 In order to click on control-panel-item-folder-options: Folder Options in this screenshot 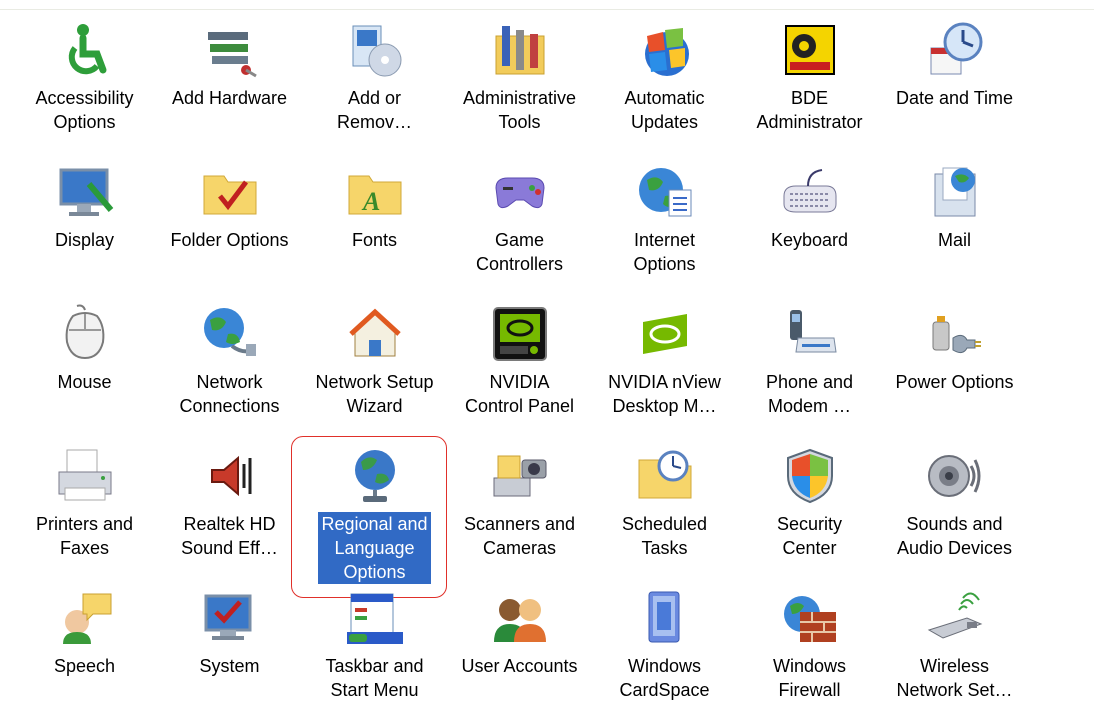, I will do `click(229, 227)`.